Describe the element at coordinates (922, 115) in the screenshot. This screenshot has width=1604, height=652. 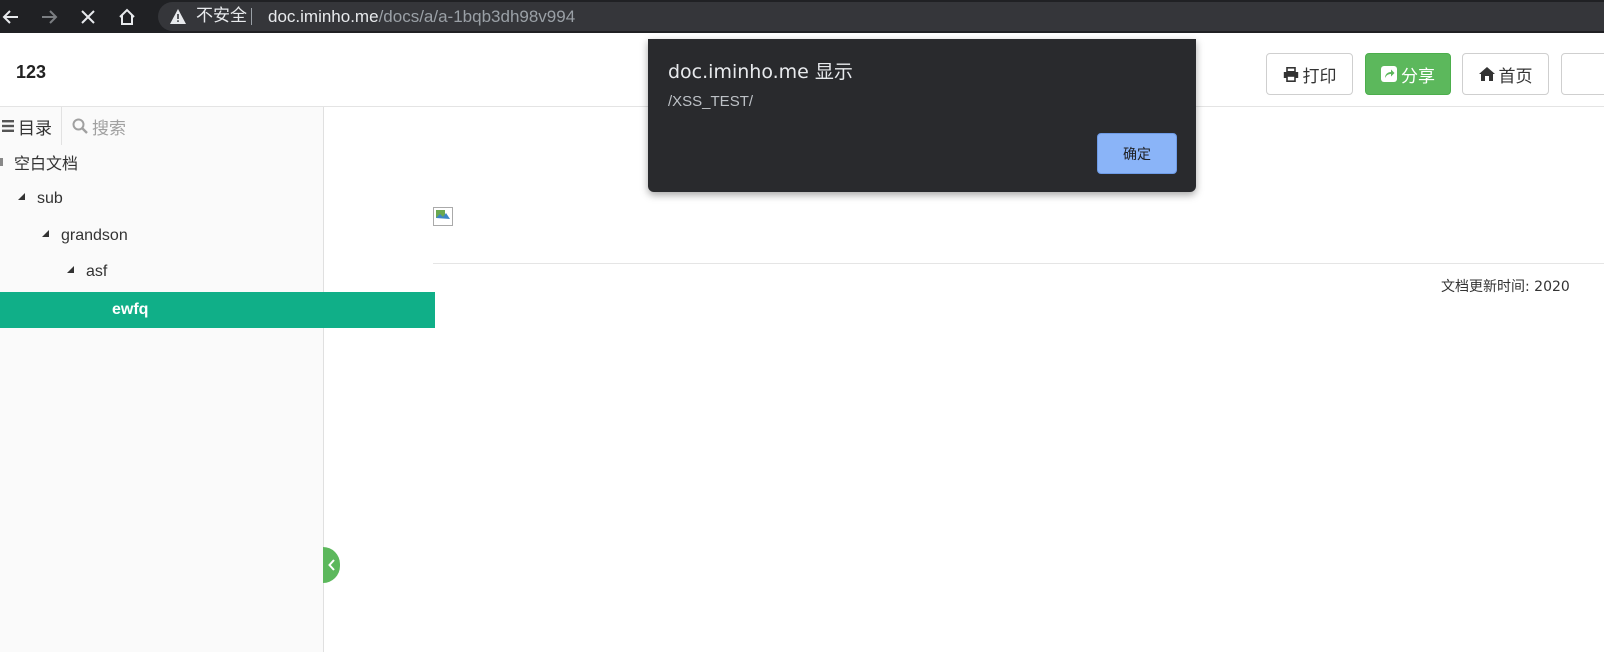
I see `alert-dialog: doc.iminho.me 显示 /XSS_TEST/ 确定` at that location.